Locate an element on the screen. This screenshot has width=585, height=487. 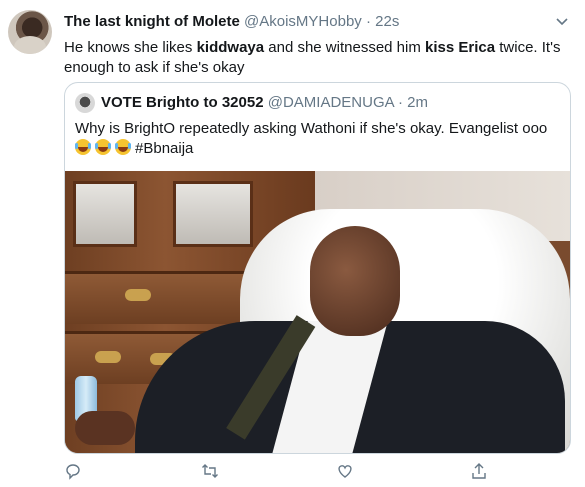
share-icon is located at coordinates (479, 471).